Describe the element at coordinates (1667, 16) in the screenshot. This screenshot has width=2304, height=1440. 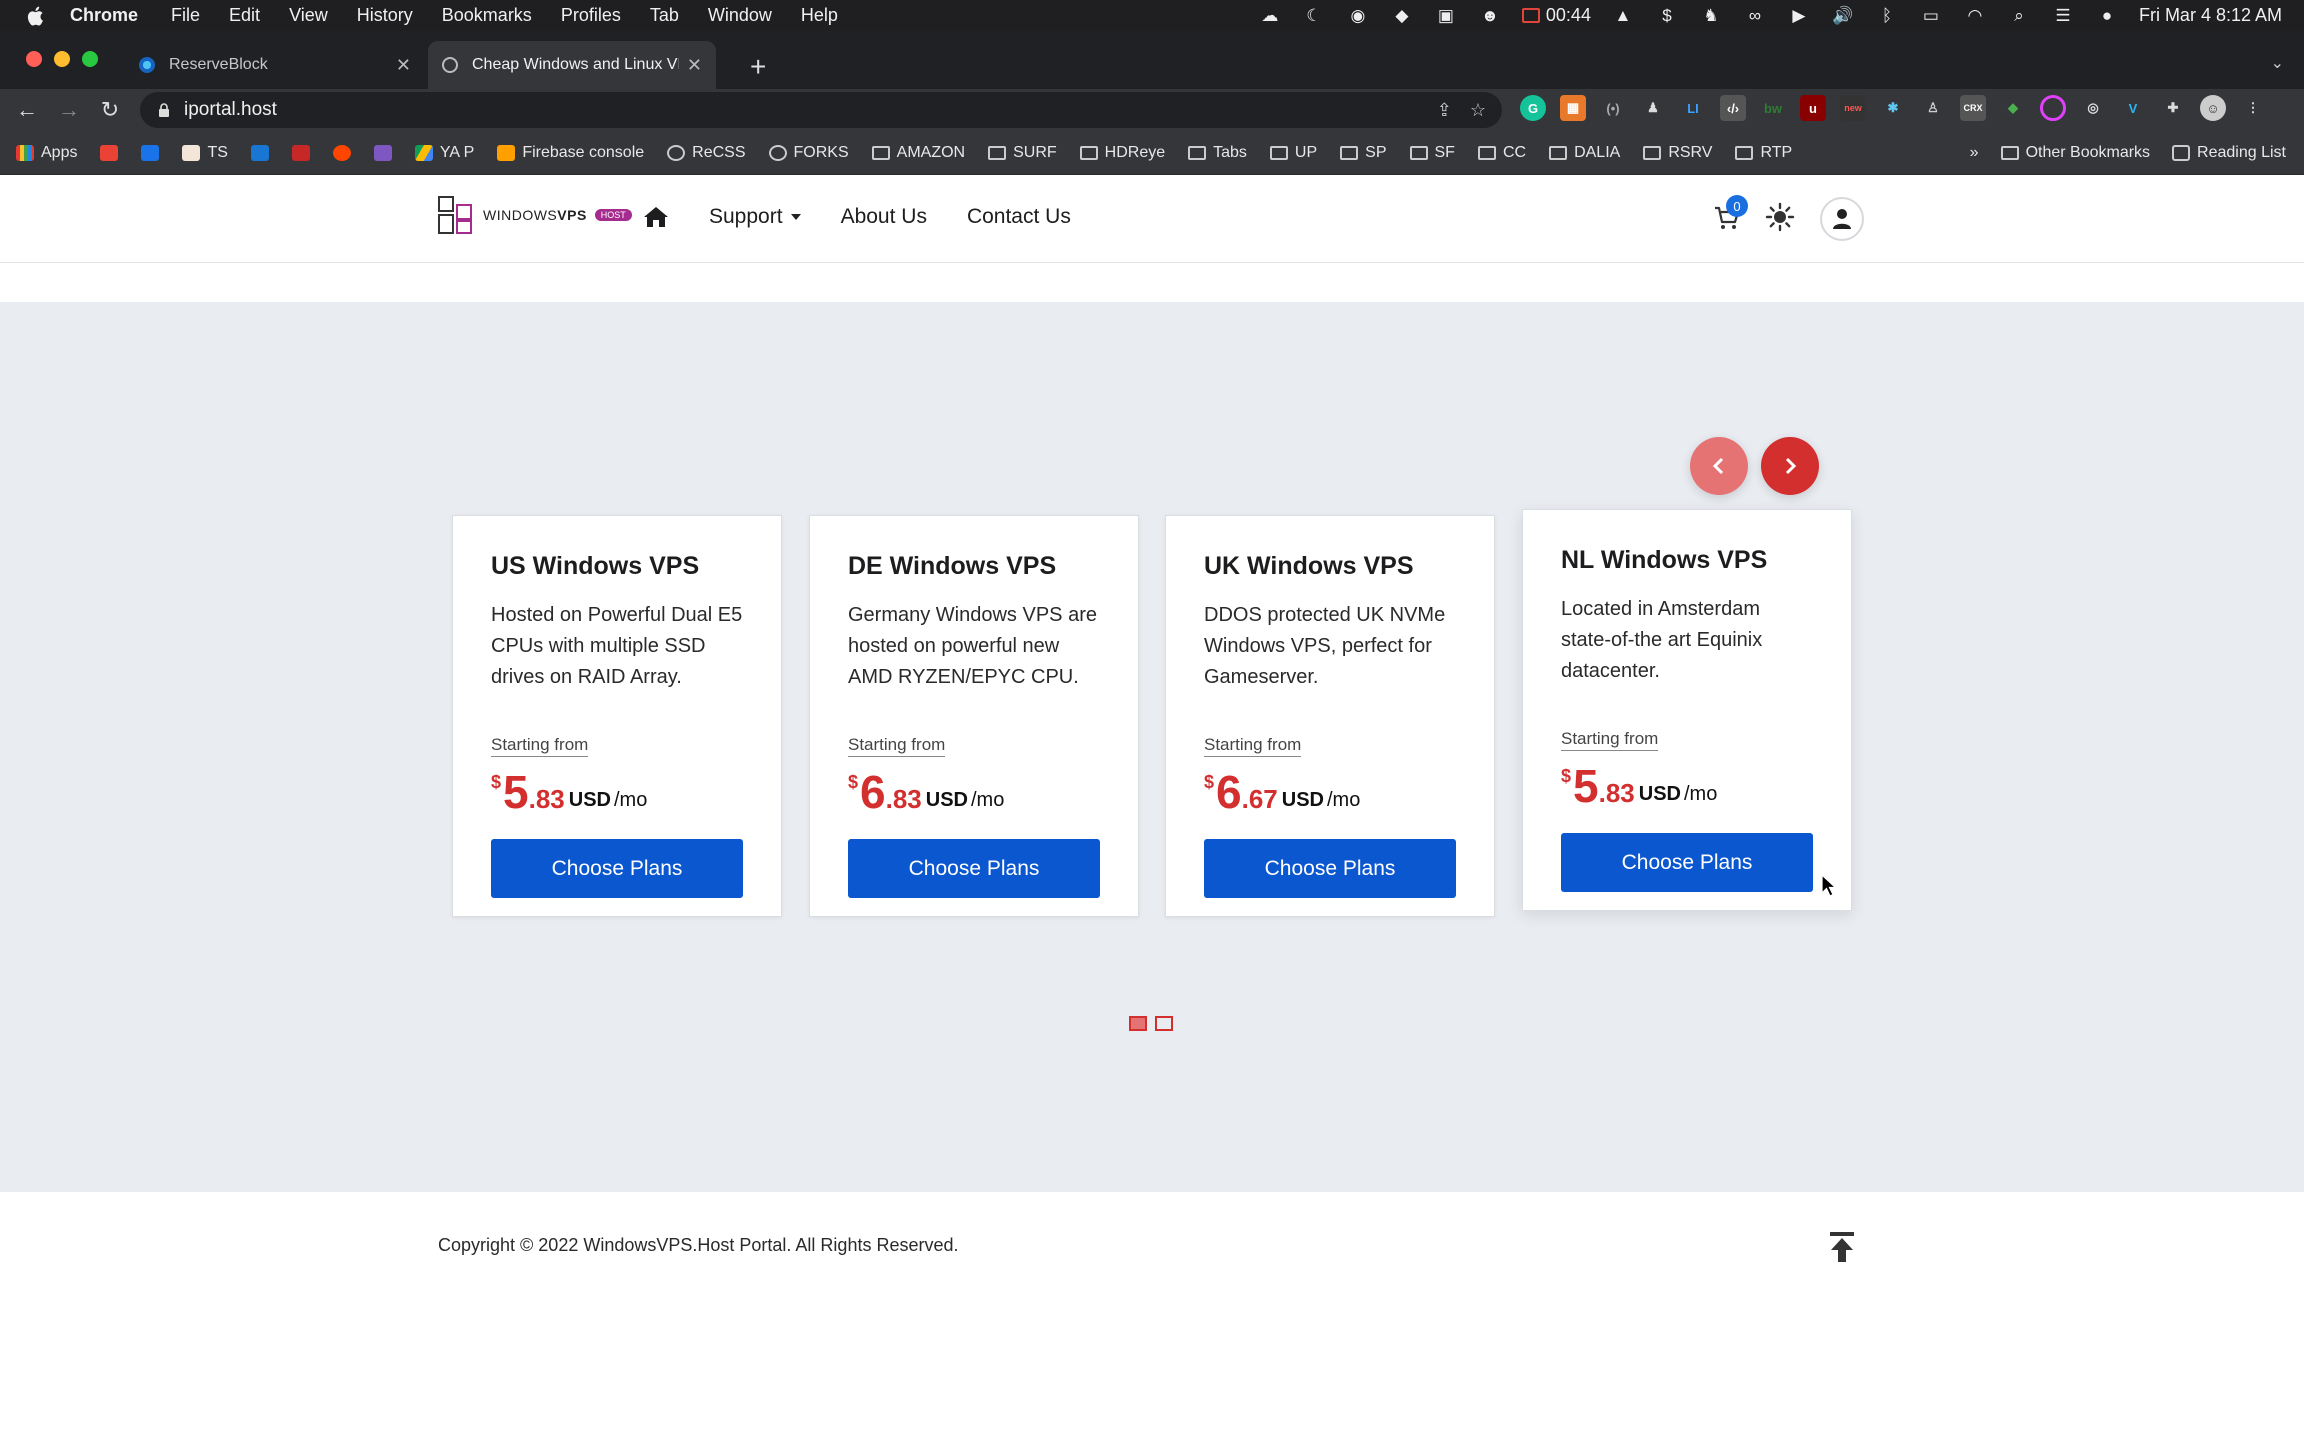
I see `dollar-app-icon: $` at that location.